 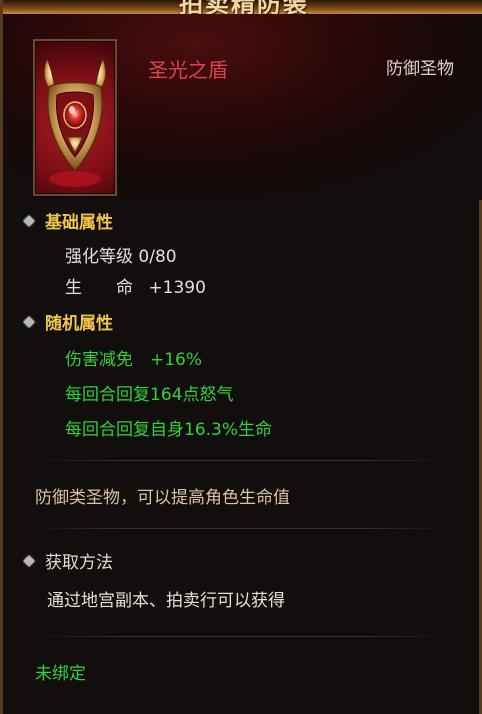 What do you see at coordinates (99, 257) in the screenshot?
I see `enhance-level-label: 强化等级` at bounding box center [99, 257].